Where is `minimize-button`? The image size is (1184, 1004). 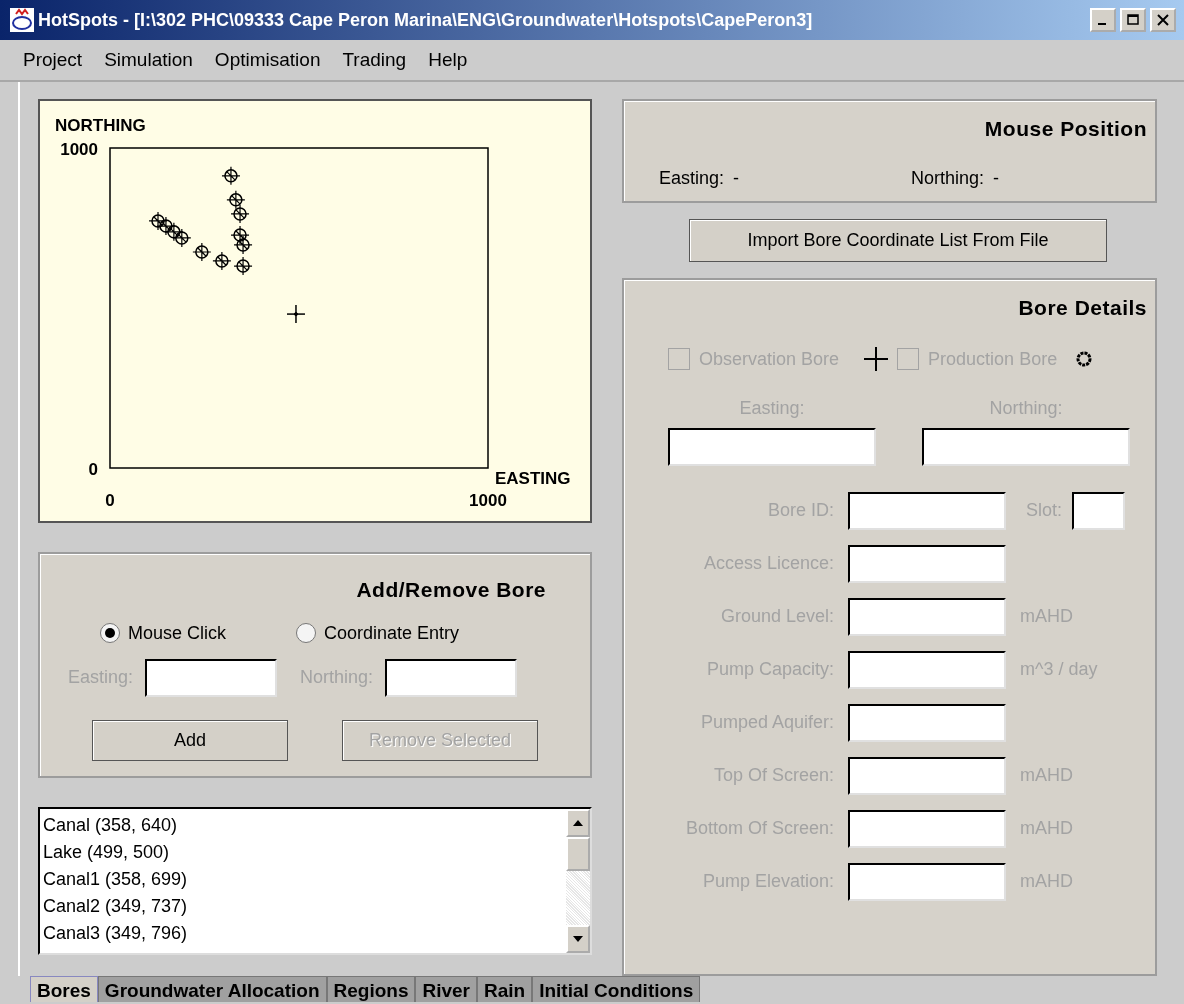 minimize-button is located at coordinates (1103, 20).